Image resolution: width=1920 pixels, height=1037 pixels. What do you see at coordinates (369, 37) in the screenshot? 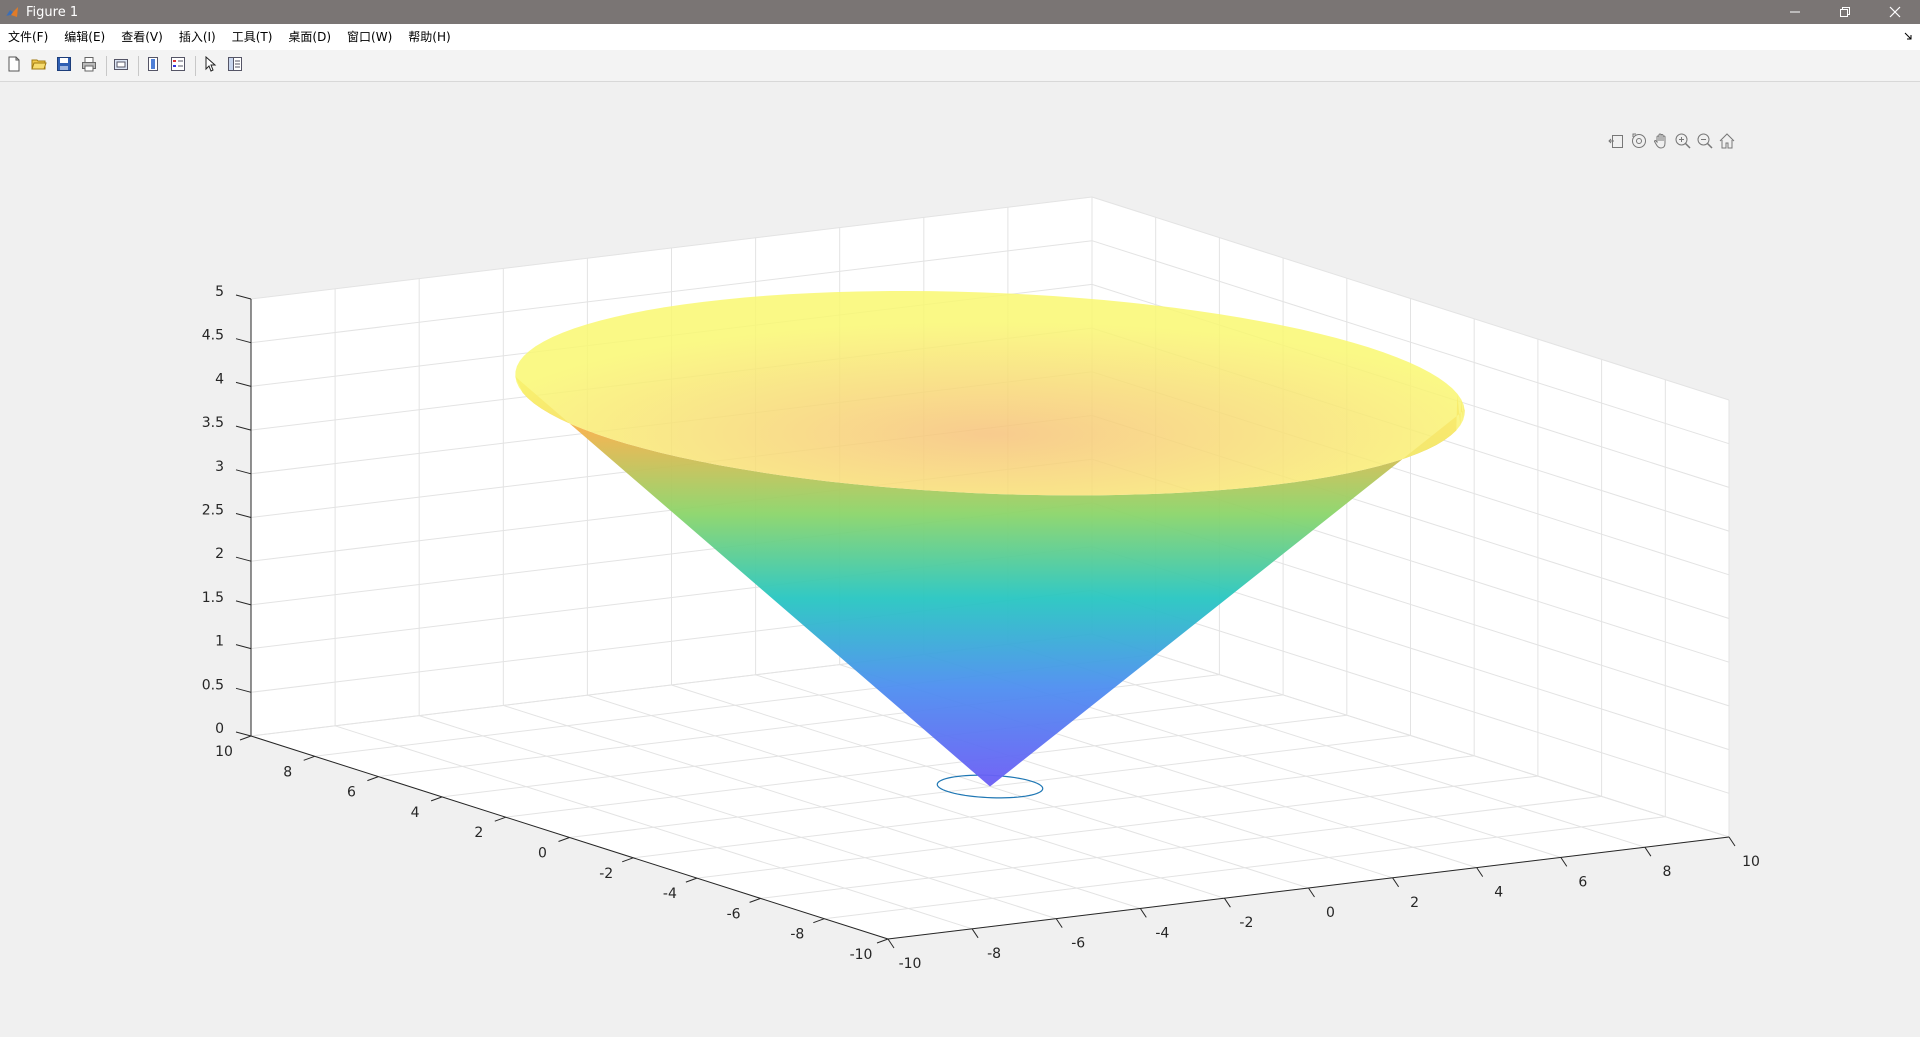
I see `menu-window: 窗口(W)` at bounding box center [369, 37].